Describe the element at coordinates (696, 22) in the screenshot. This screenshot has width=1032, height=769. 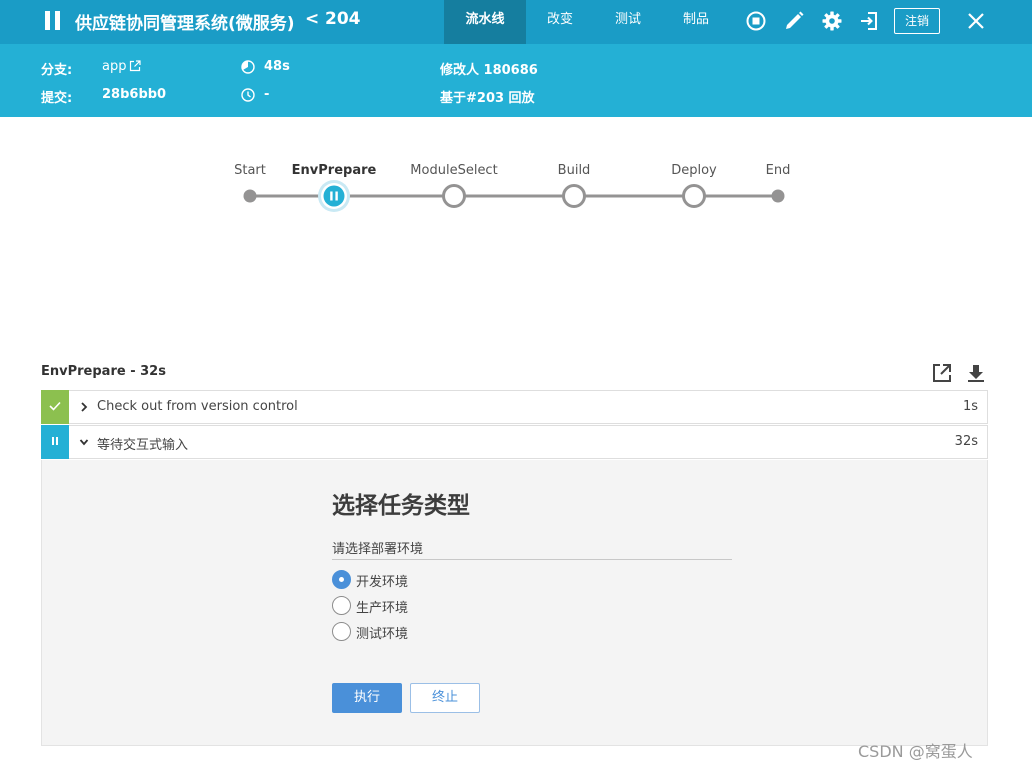
I see `tab-artifacts: 制品` at that location.